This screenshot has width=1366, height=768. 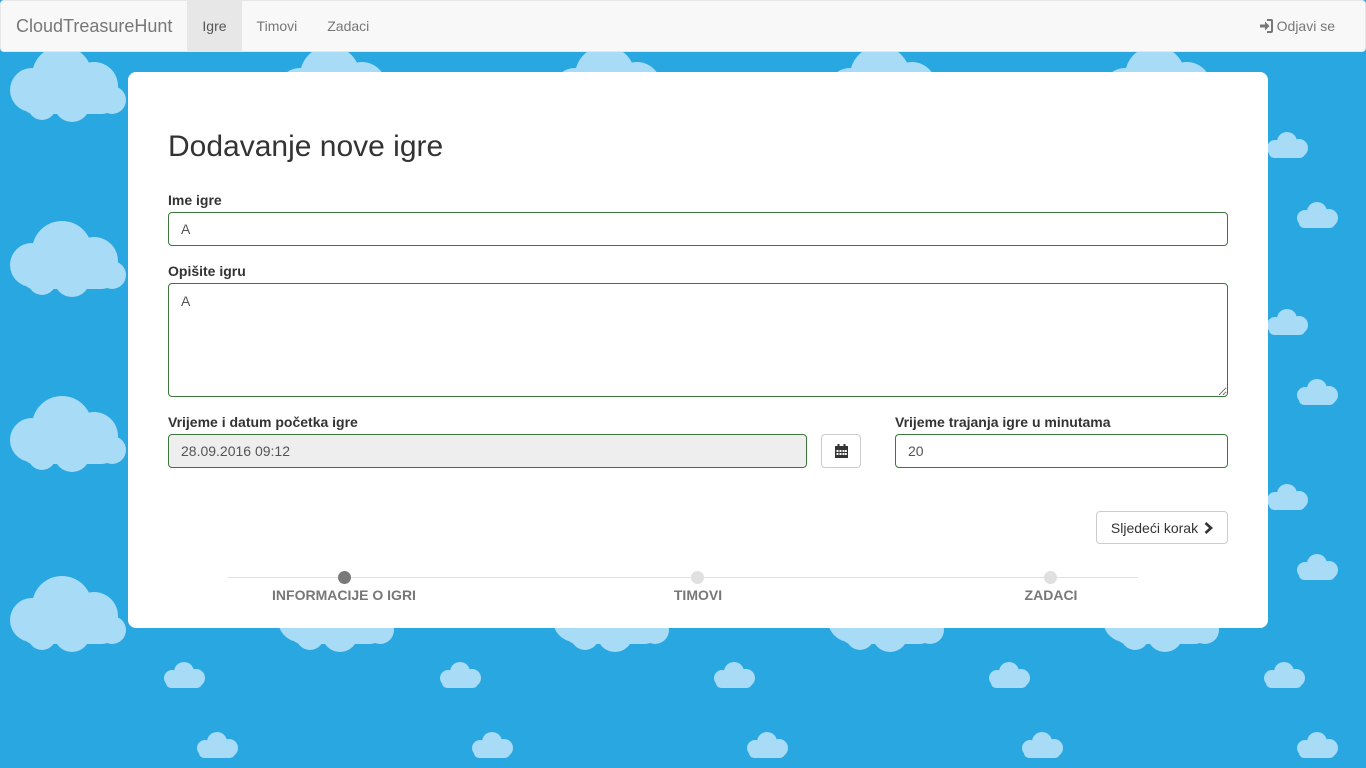 What do you see at coordinates (344, 577) in the screenshot?
I see `step-dot-informacije` at bounding box center [344, 577].